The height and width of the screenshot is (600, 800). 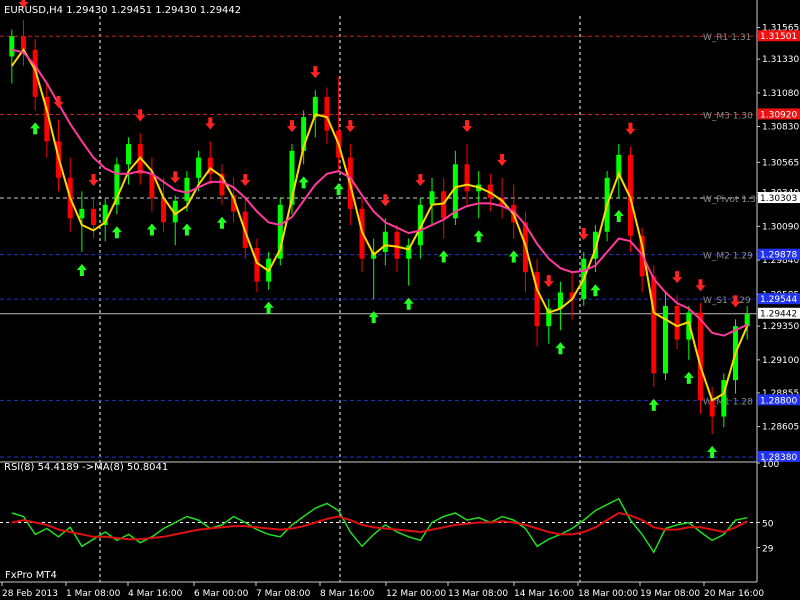 I want to click on price-tag-label: 1.31501, so click(x=778, y=37).